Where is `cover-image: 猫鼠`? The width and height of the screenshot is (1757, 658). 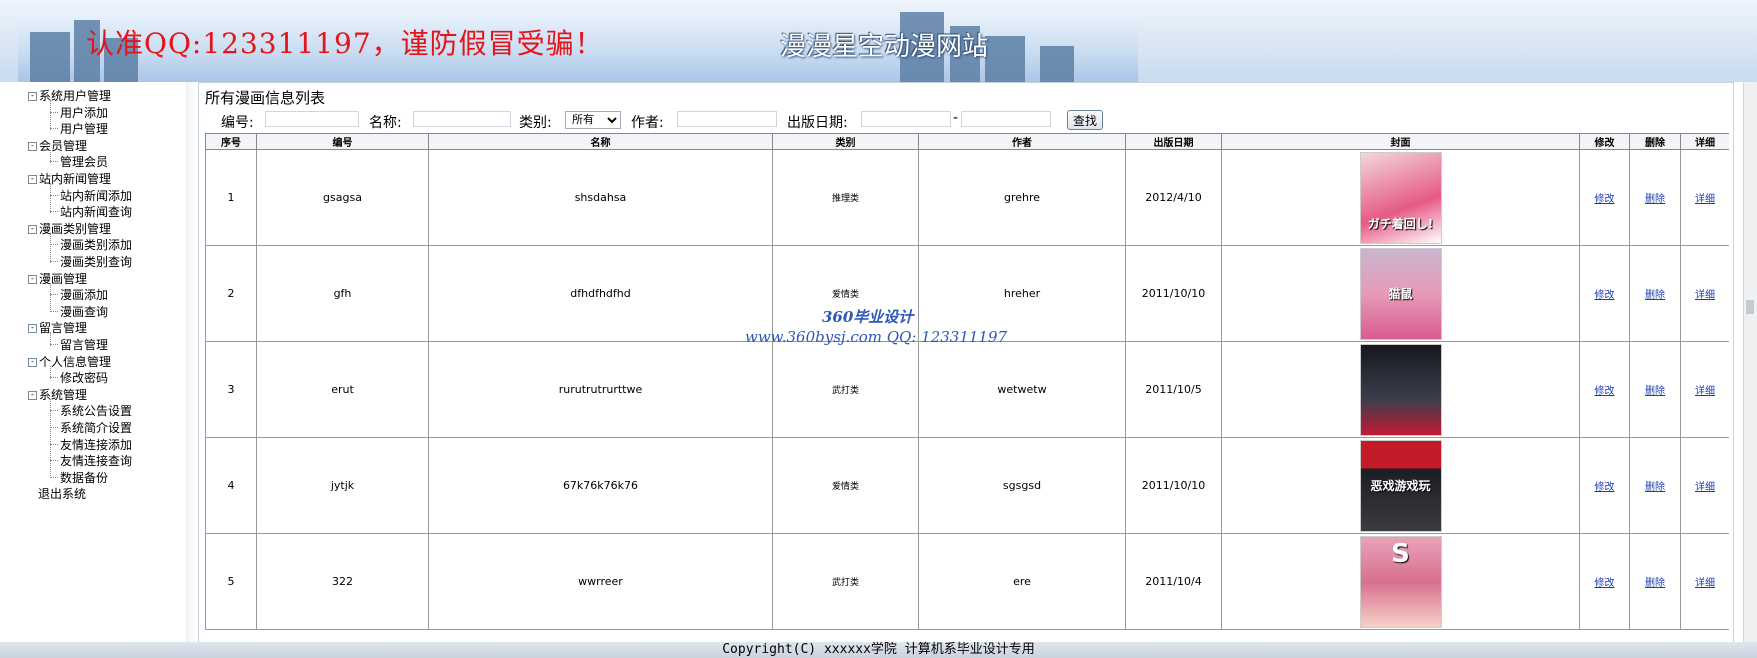 cover-image: 猫鼠 is located at coordinates (1400, 293).